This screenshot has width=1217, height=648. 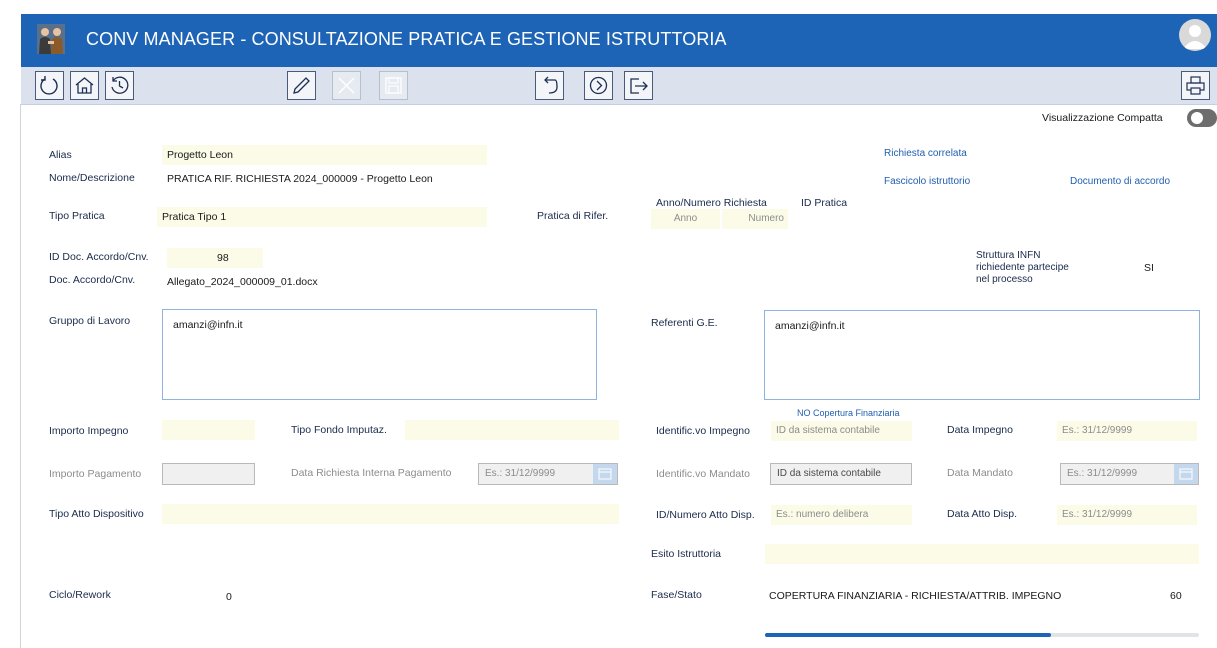 I want to click on importo-pagamento-field, so click(x=208, y=474).